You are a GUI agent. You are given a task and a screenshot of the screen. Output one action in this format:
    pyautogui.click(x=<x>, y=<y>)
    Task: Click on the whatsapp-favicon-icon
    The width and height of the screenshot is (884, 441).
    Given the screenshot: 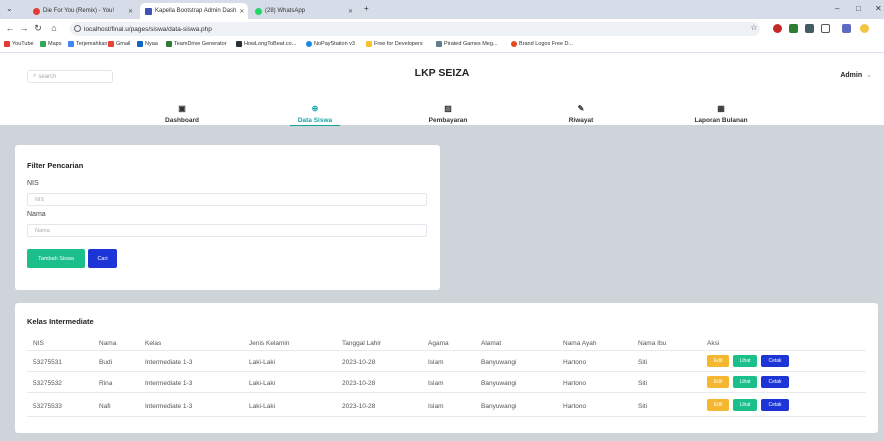 What is the action you would take?
    pyautogui.click(x=258, y=11)
    